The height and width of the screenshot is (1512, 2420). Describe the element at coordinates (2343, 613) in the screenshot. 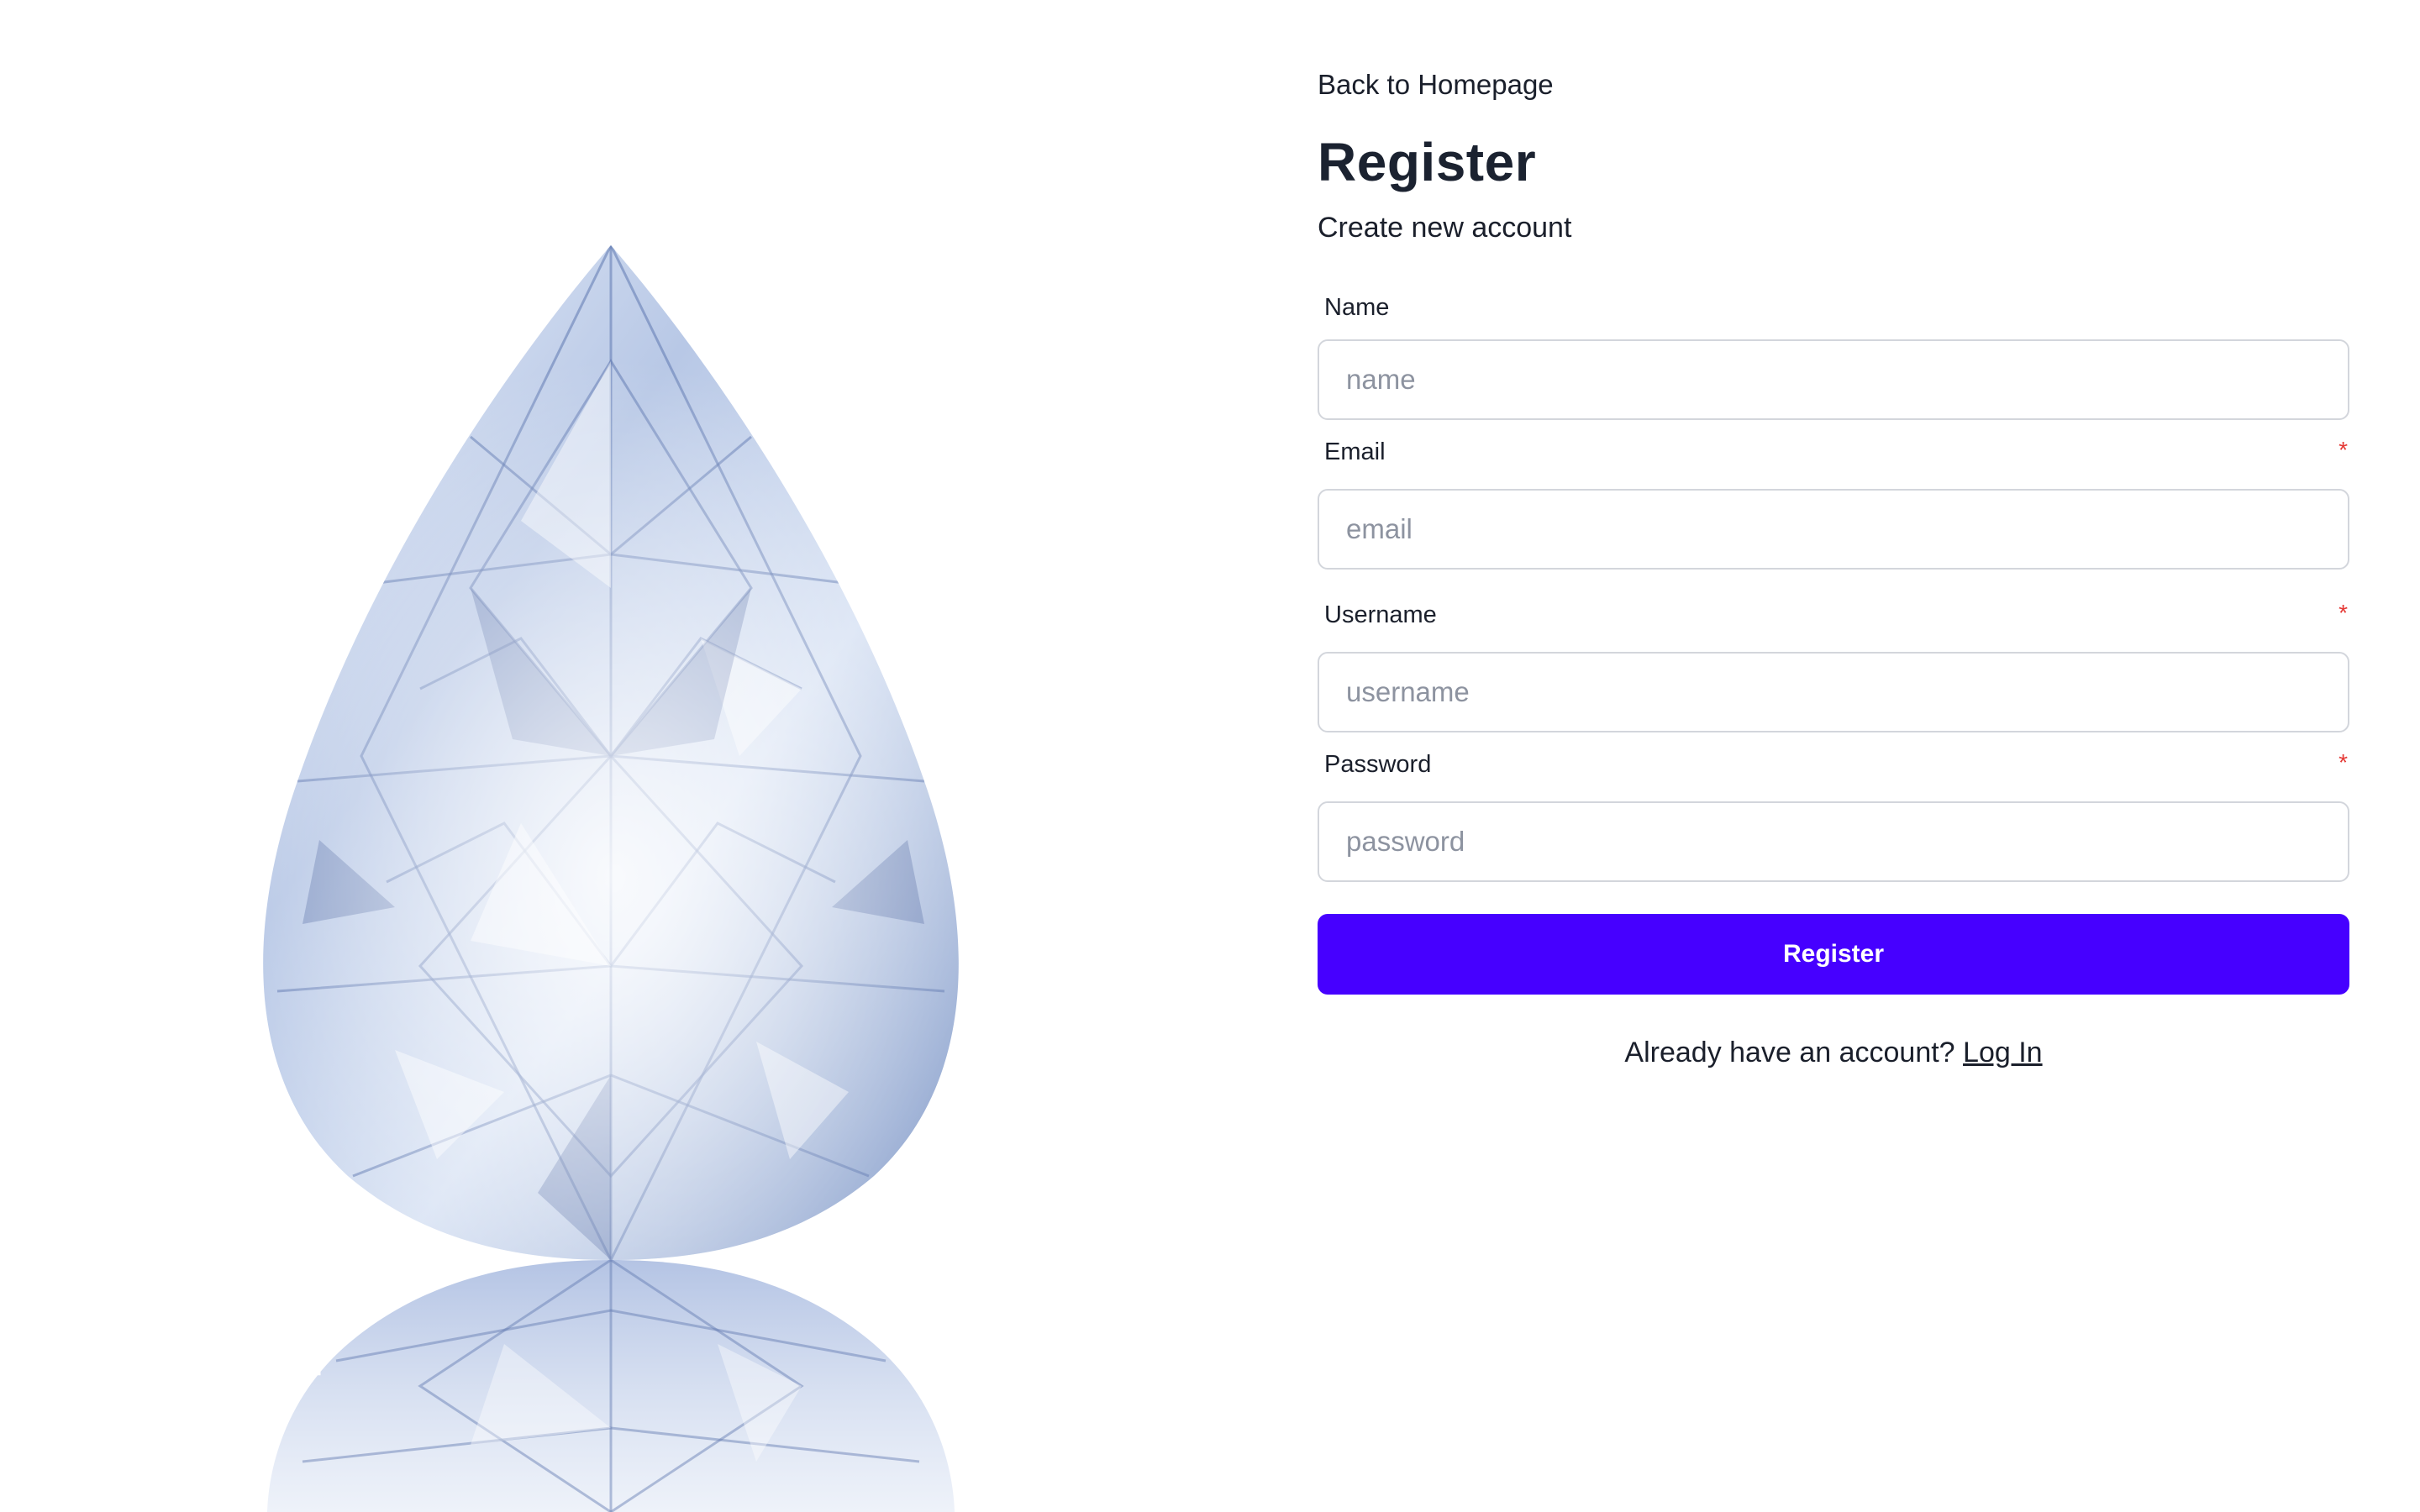

I see `username-required-mark: *` at that location.